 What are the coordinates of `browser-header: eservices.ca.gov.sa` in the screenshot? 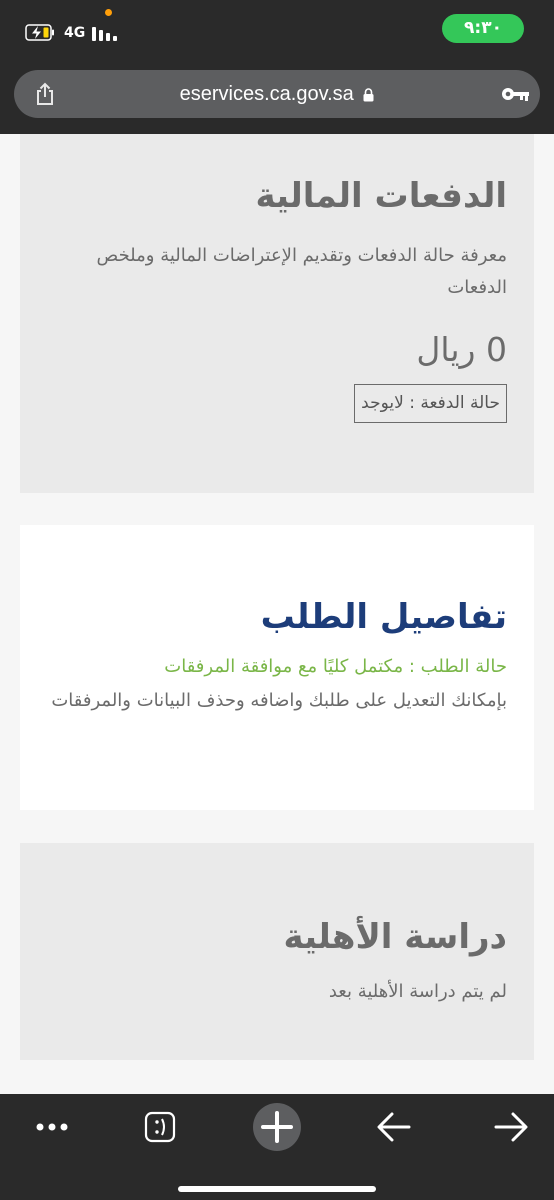 It's located at (277, 98).